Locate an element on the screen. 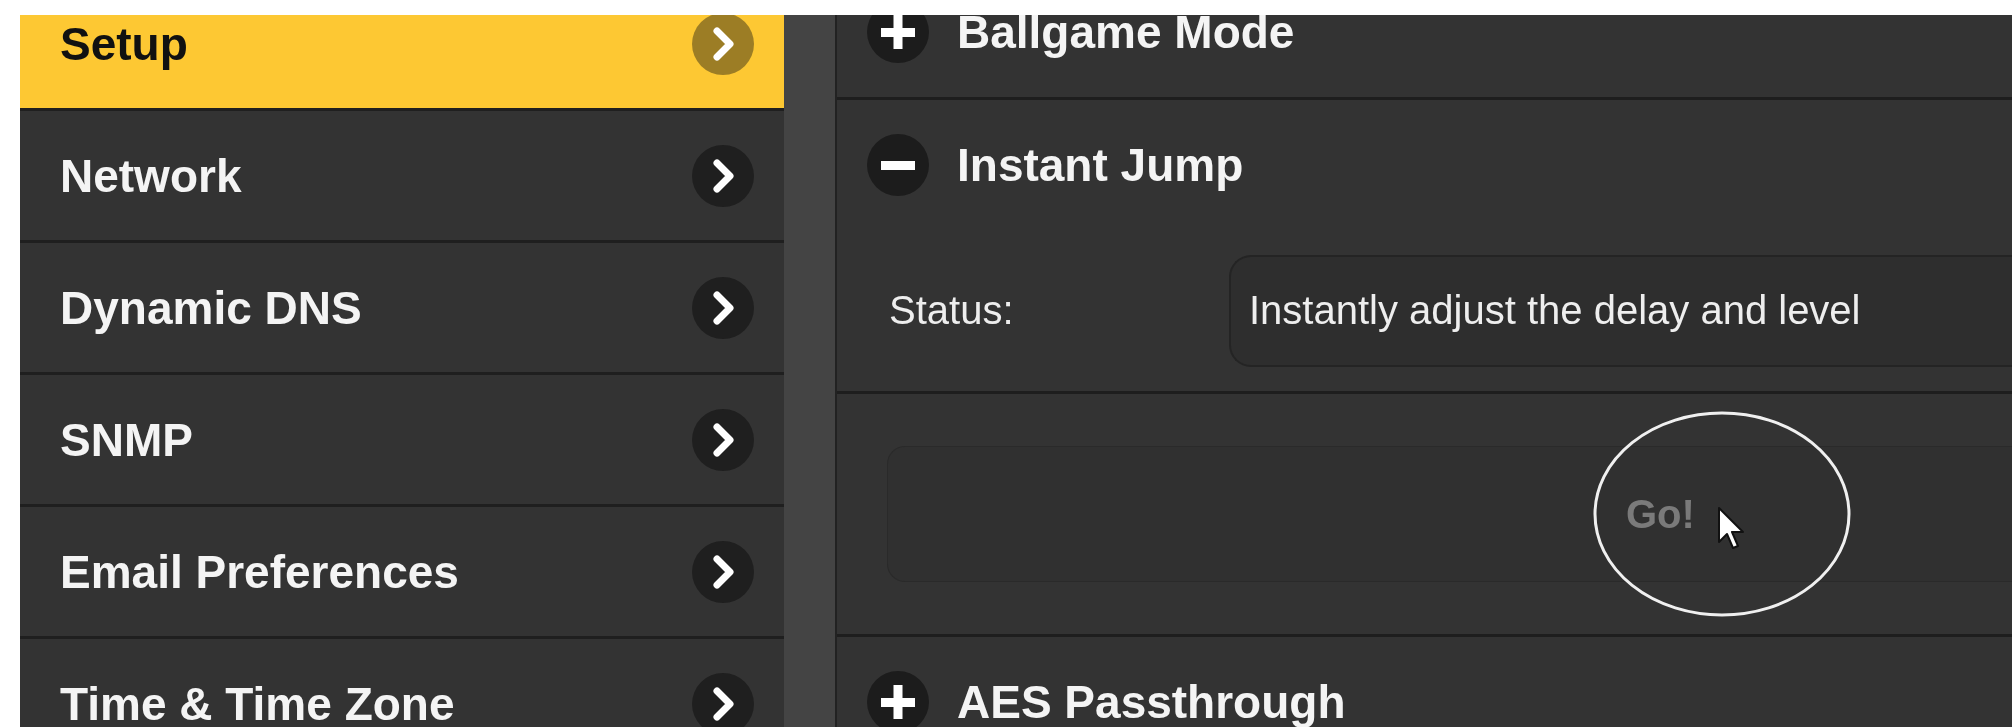  status-label: Status: is located at coordinates (952, 310).